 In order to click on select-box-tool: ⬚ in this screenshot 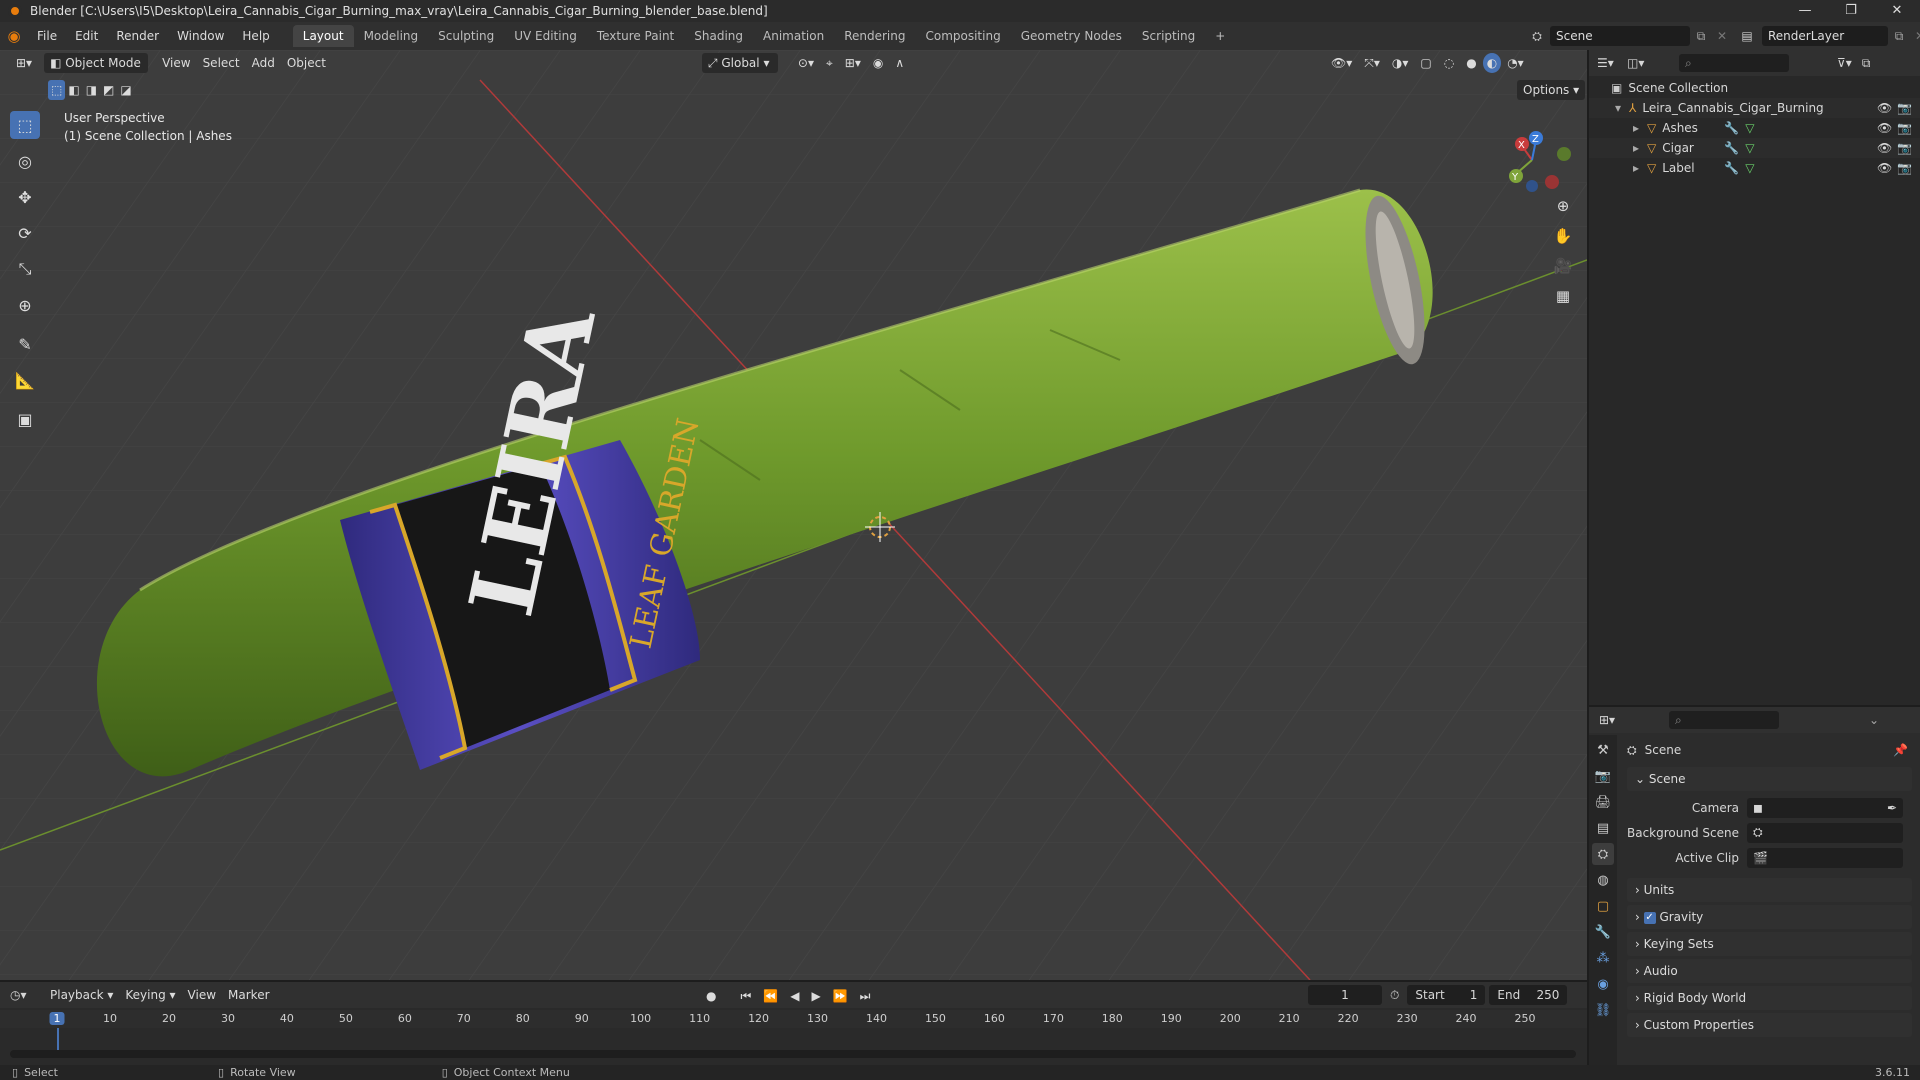, I will do `click(25, 125)`.